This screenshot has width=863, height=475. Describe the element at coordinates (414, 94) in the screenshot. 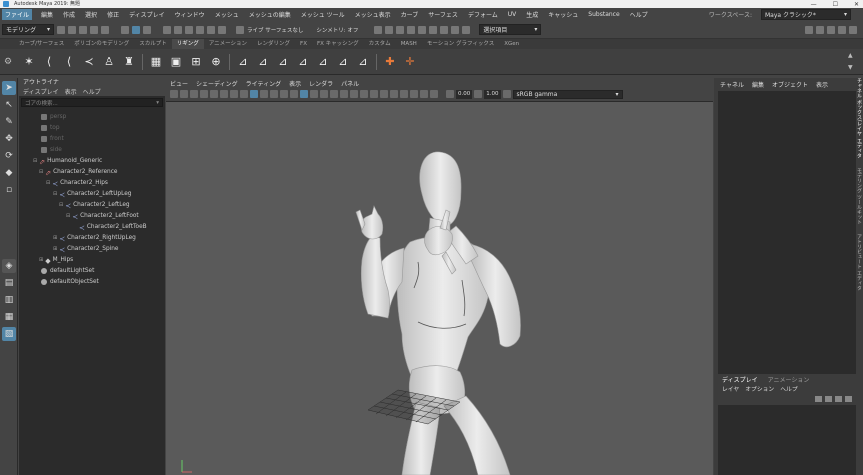

I see `xray-icon` at that location.